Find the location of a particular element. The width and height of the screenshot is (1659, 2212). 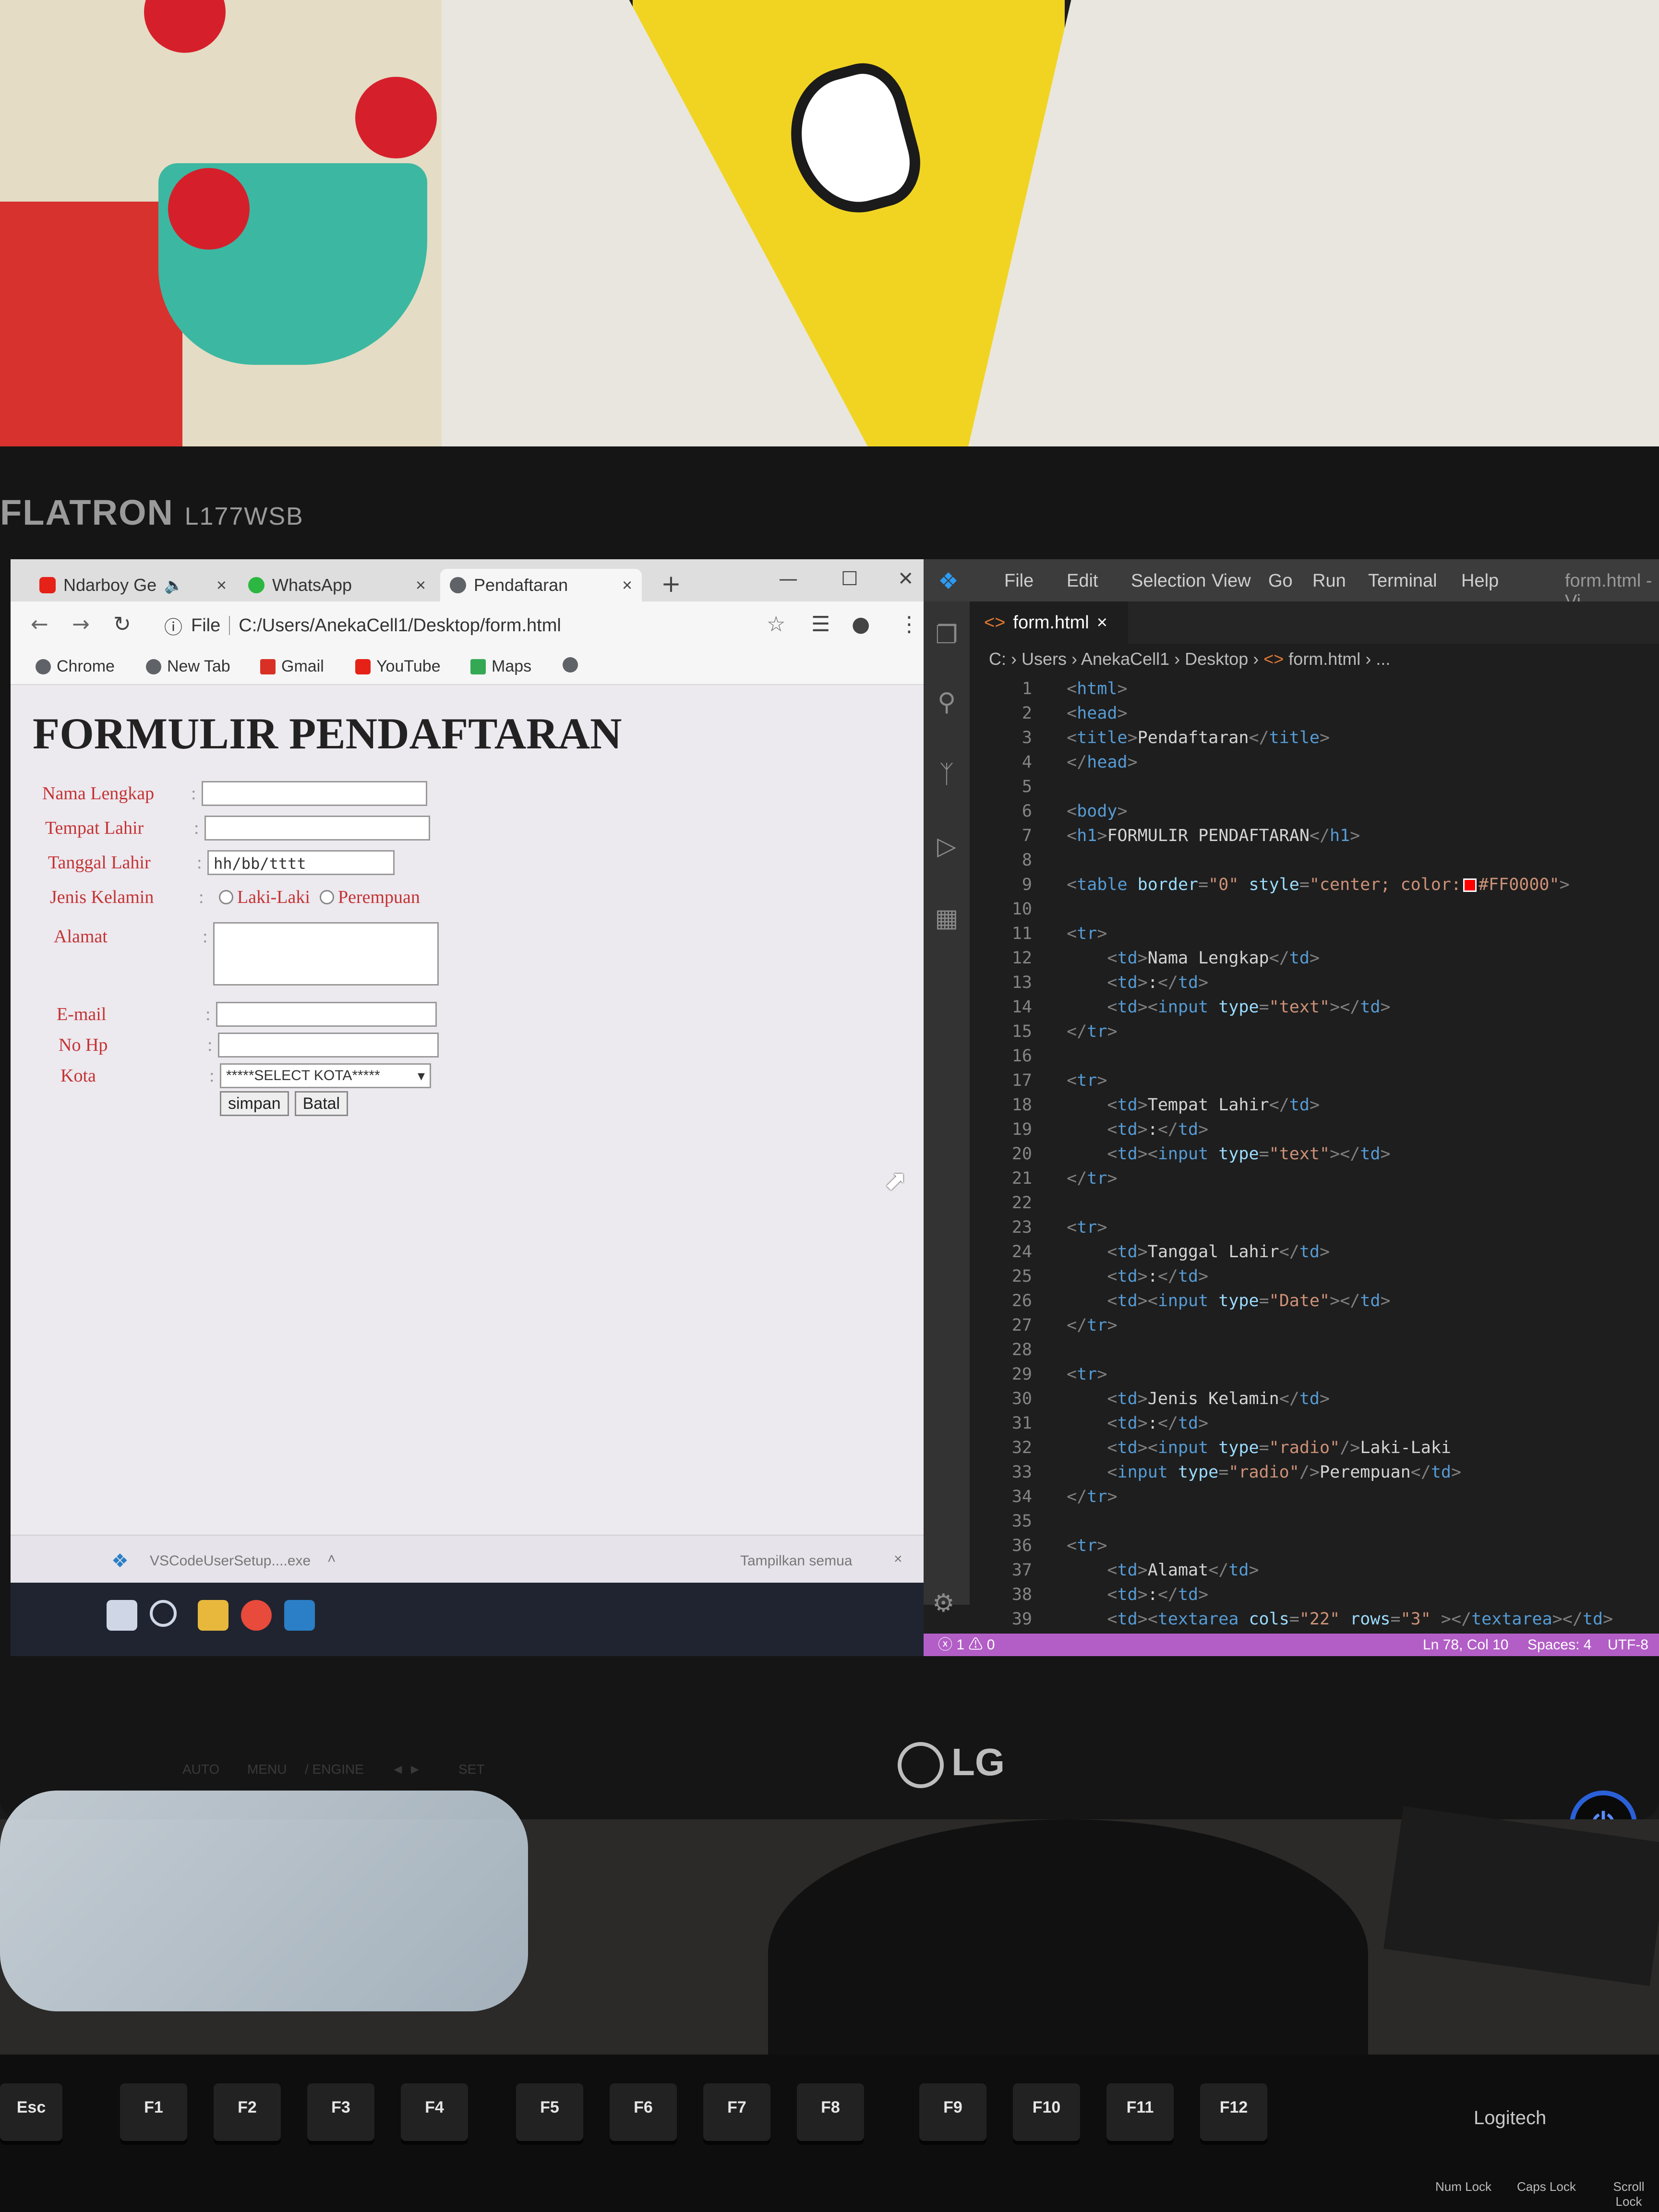

run-debug-icon: ▷ is located at coordinates (946, 846).